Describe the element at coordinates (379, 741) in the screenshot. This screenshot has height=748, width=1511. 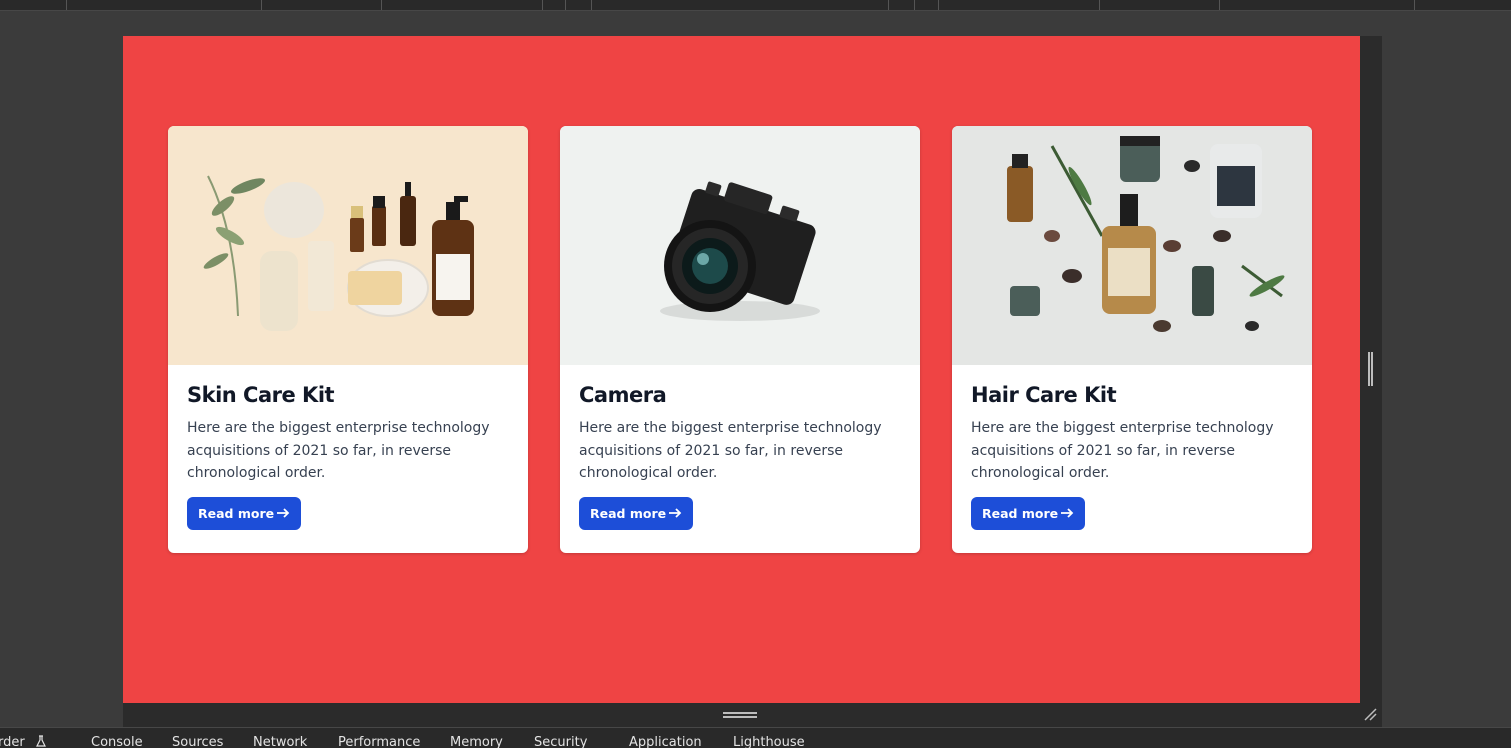
I see `tab-performance: Performance` at that location.